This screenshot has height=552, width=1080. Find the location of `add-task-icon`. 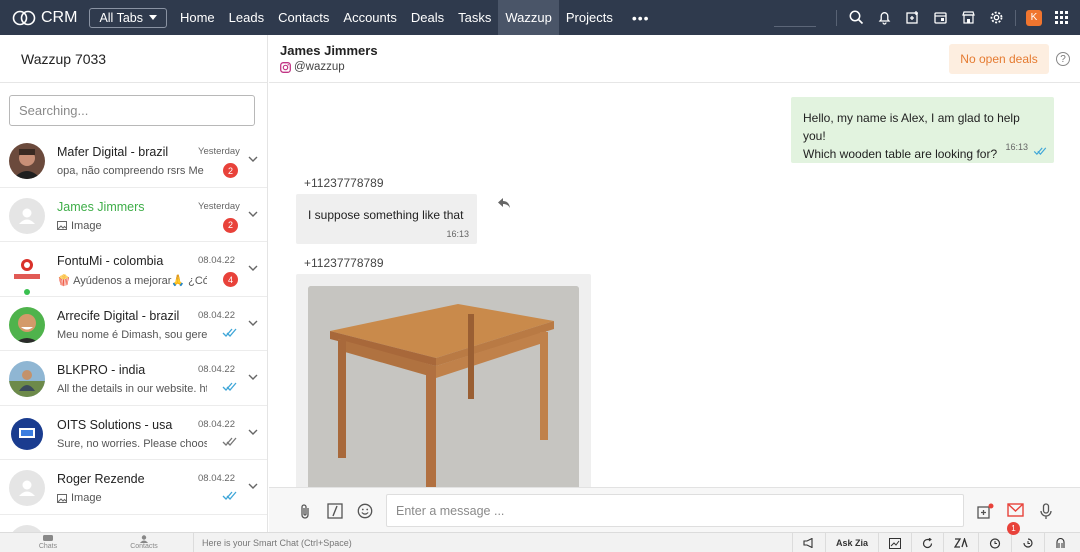

add-task-icon is located at coordinates (985, 511).